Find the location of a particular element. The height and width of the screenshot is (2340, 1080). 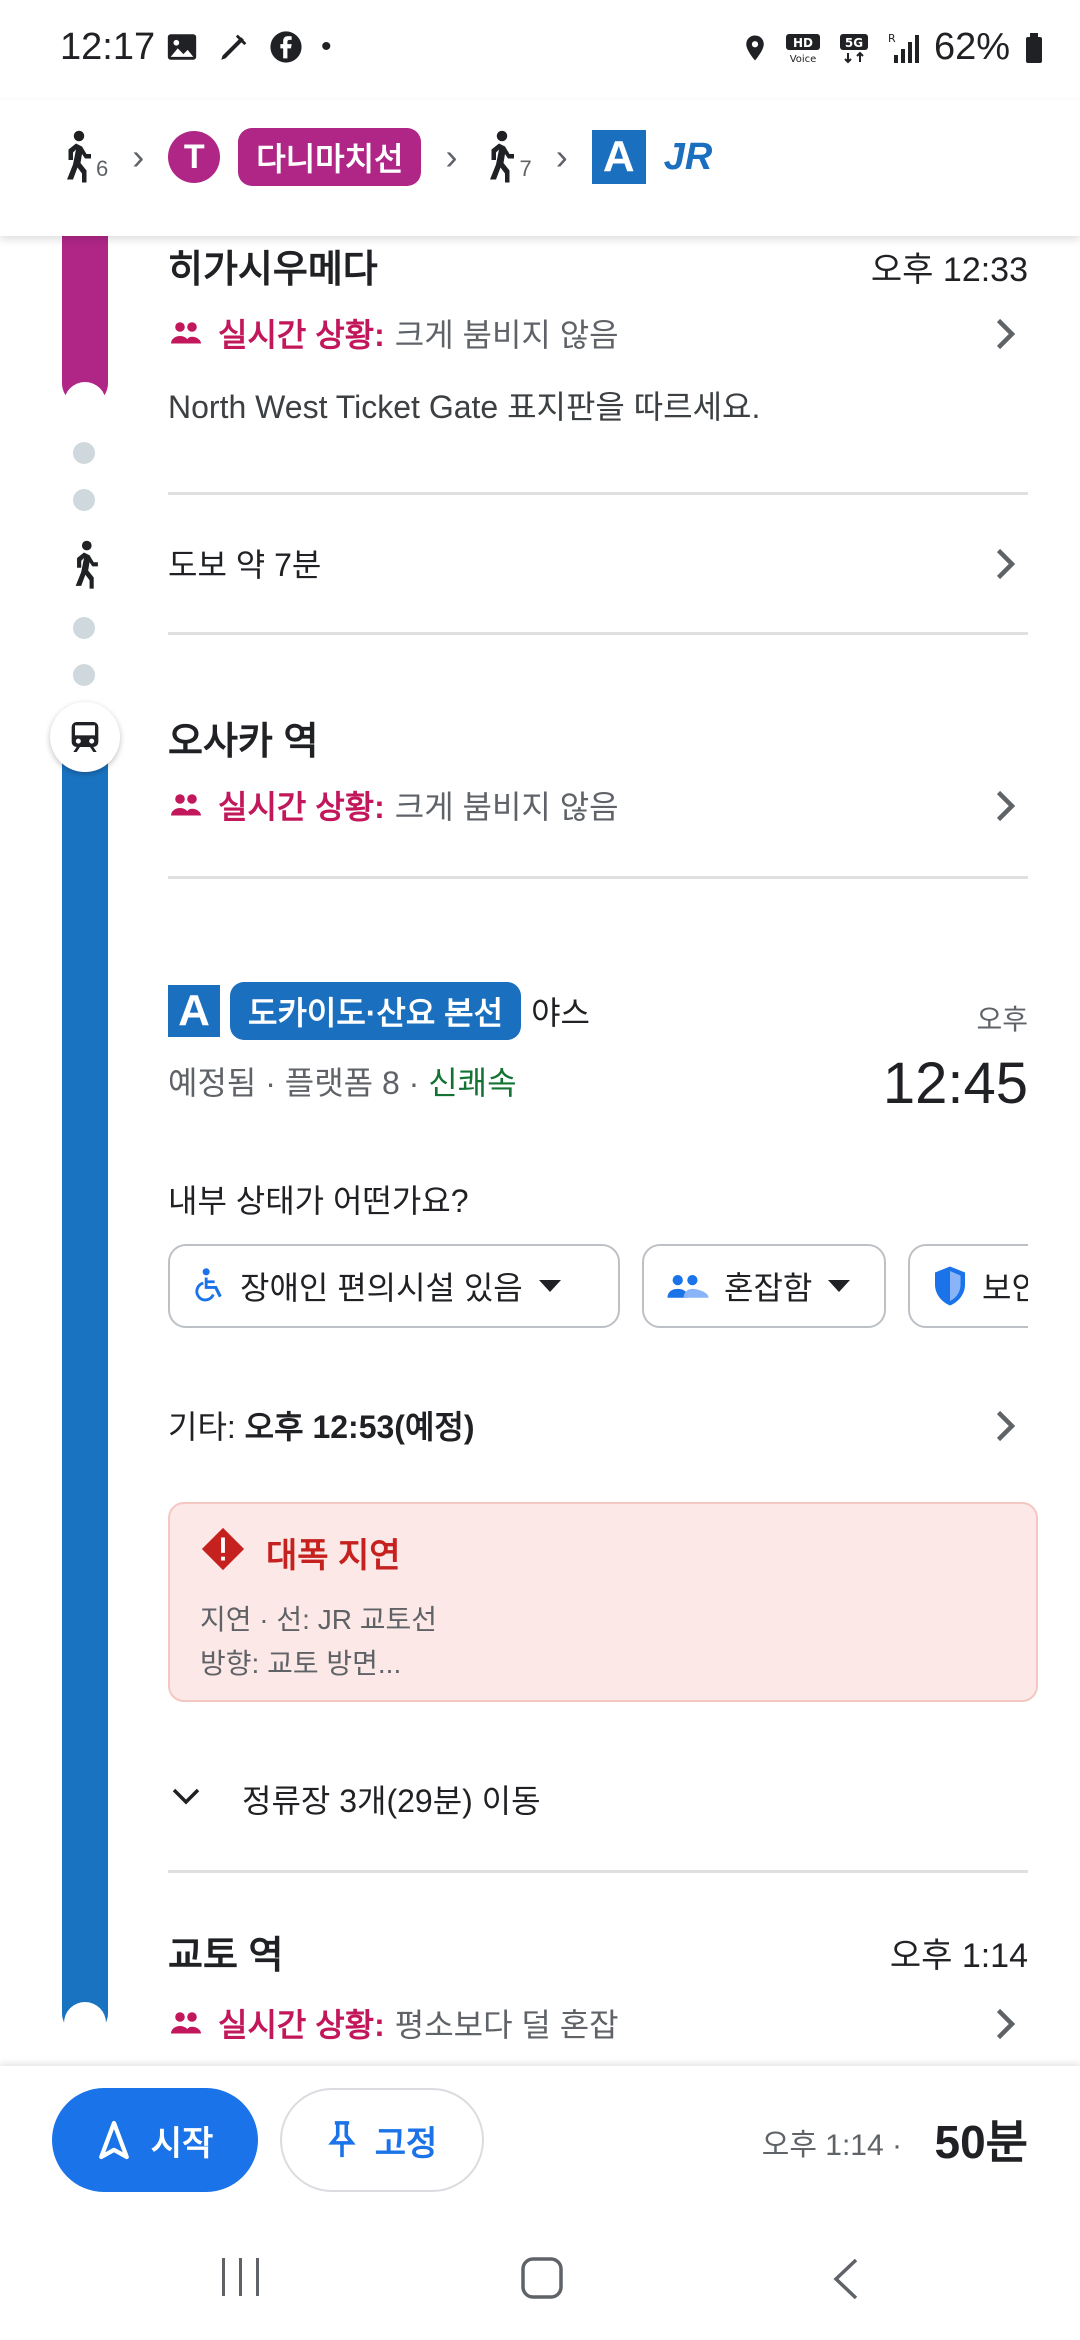

chevron-down-icon is located at coordinates (186, 1796).